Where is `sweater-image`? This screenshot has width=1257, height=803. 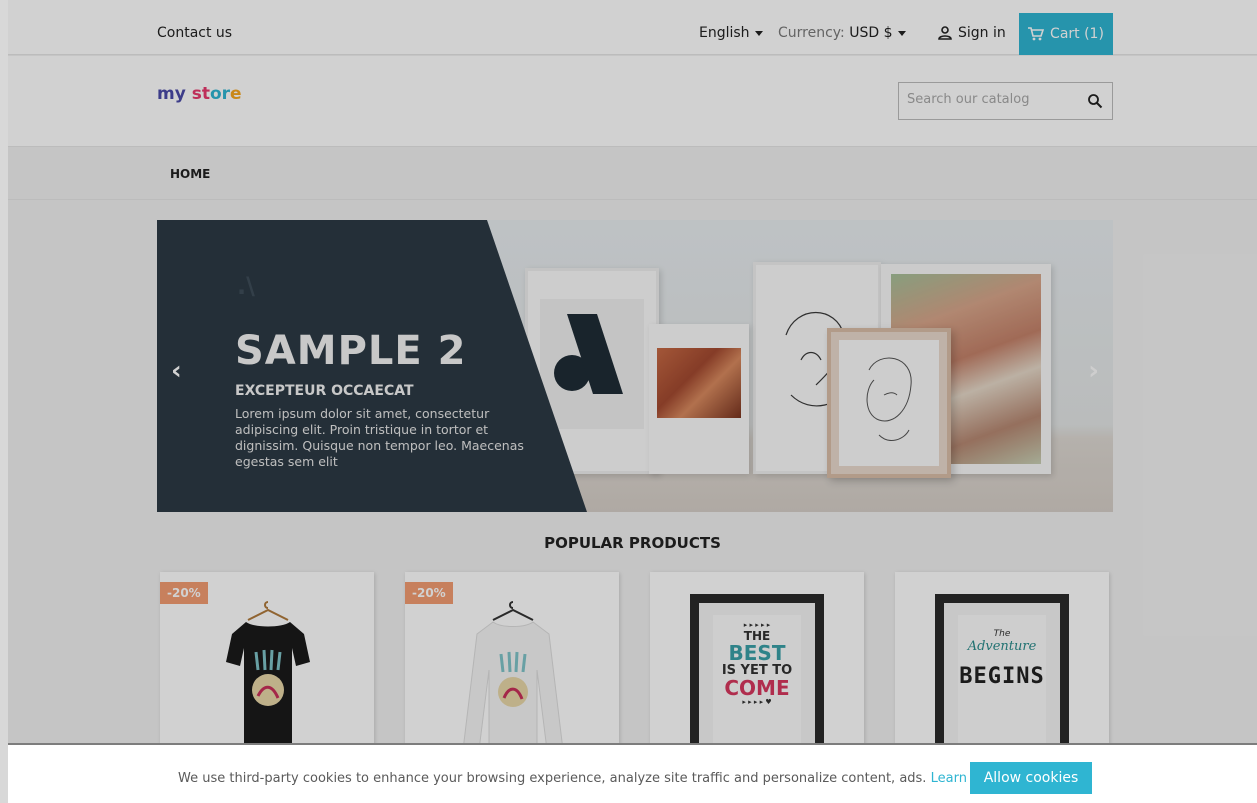
sweater-image is located at coordinates (513, 675).